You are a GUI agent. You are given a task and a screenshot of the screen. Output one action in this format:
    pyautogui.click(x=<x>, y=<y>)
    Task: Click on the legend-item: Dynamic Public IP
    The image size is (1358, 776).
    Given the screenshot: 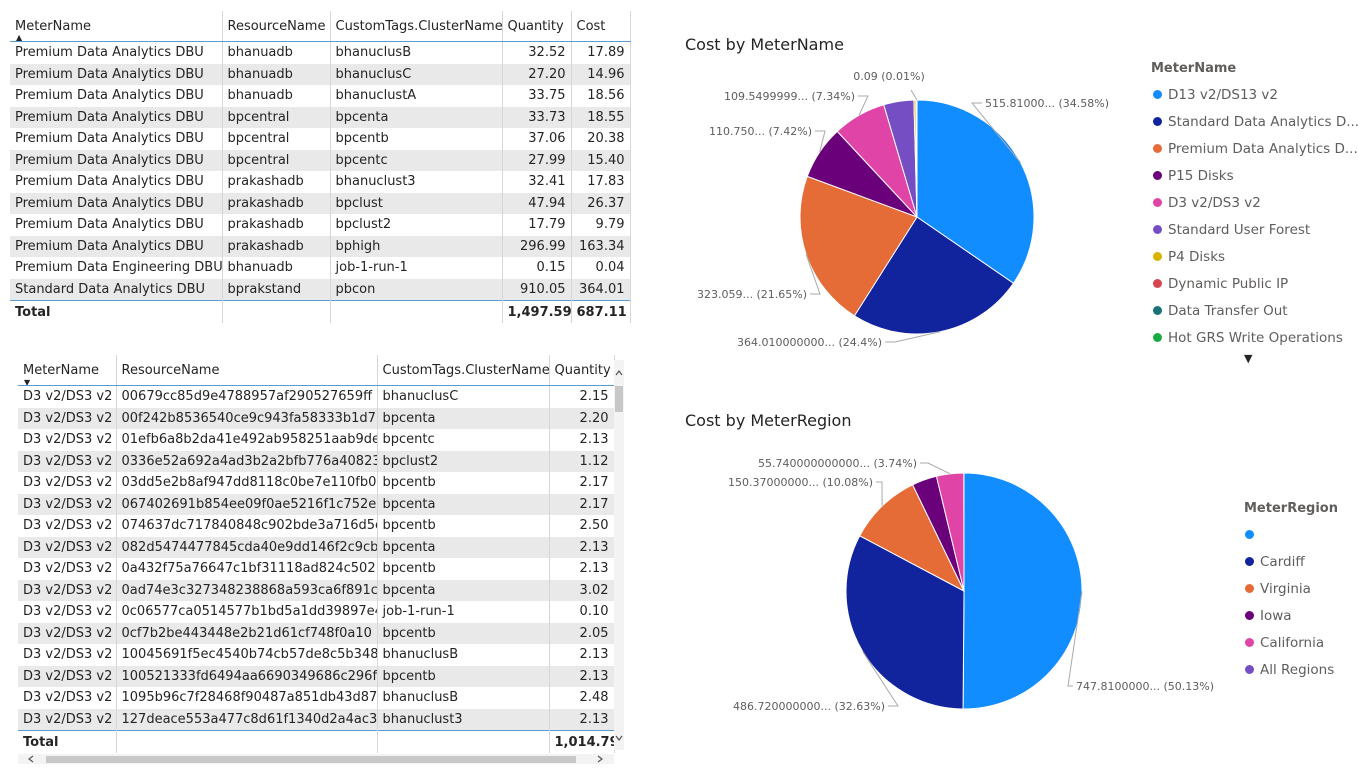 What is the action you would take?
    pyautogui.click(x=1255, y=283)
    